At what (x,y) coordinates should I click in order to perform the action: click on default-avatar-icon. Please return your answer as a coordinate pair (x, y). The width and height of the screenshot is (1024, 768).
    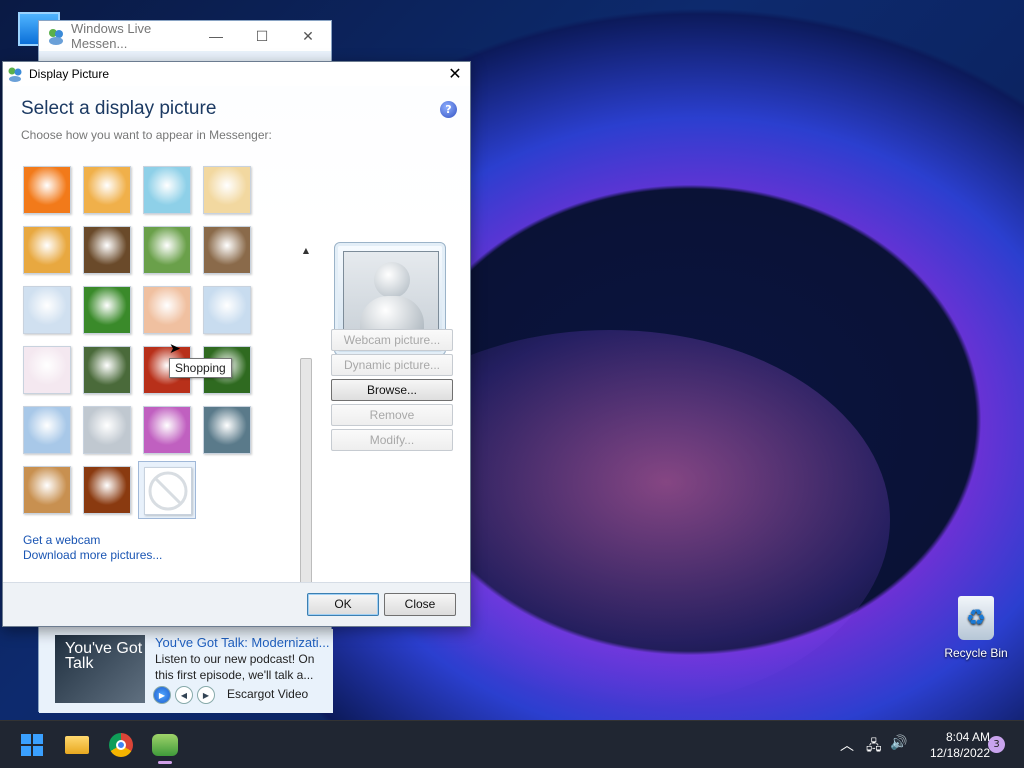
    Looking at the image, I should click on (392, 280).